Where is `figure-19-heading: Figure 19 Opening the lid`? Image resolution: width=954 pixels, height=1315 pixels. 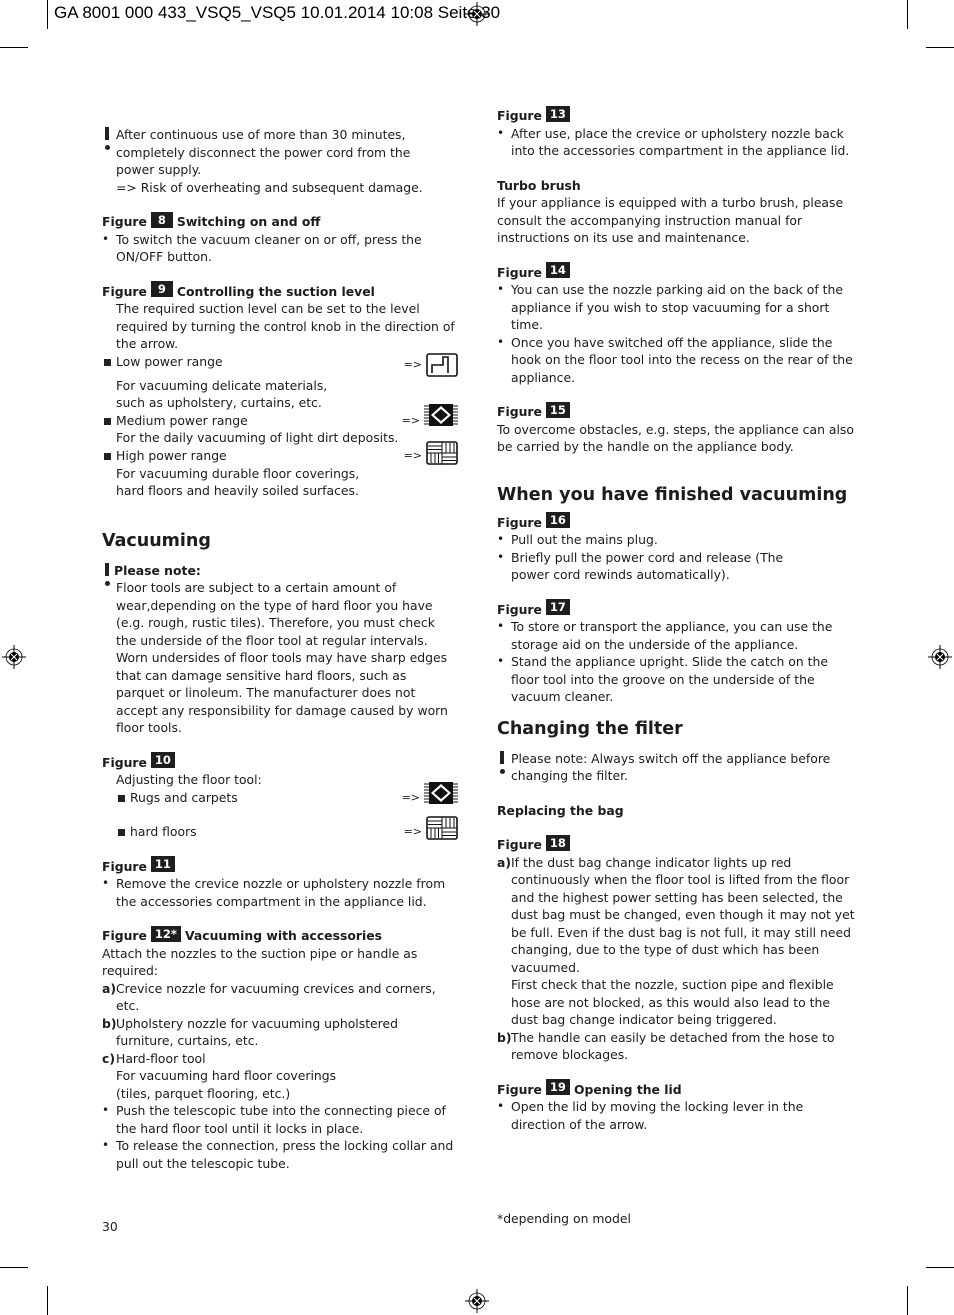 figure-19-heading: Figure 19 Opening the lid is located at coordinates (589, 1088).